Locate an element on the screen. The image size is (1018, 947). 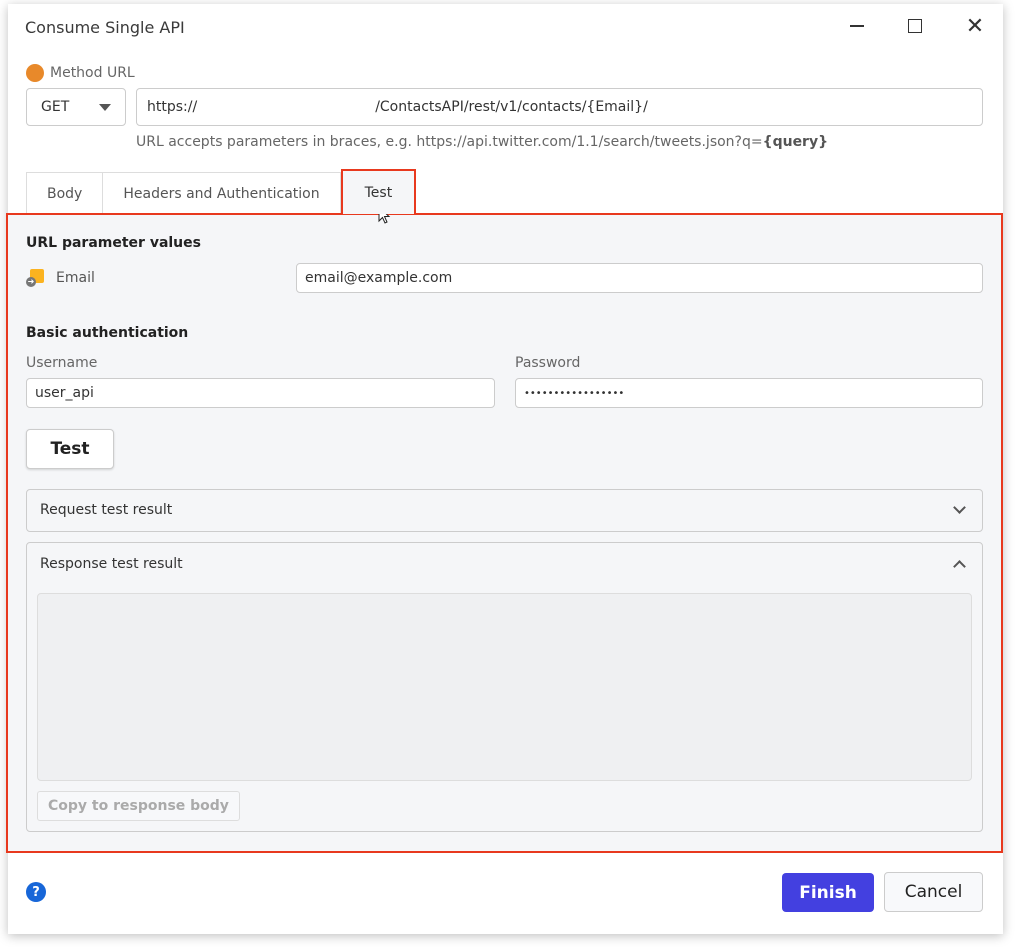
parameter-icon: ➜ is located at coordinates (35, 278).